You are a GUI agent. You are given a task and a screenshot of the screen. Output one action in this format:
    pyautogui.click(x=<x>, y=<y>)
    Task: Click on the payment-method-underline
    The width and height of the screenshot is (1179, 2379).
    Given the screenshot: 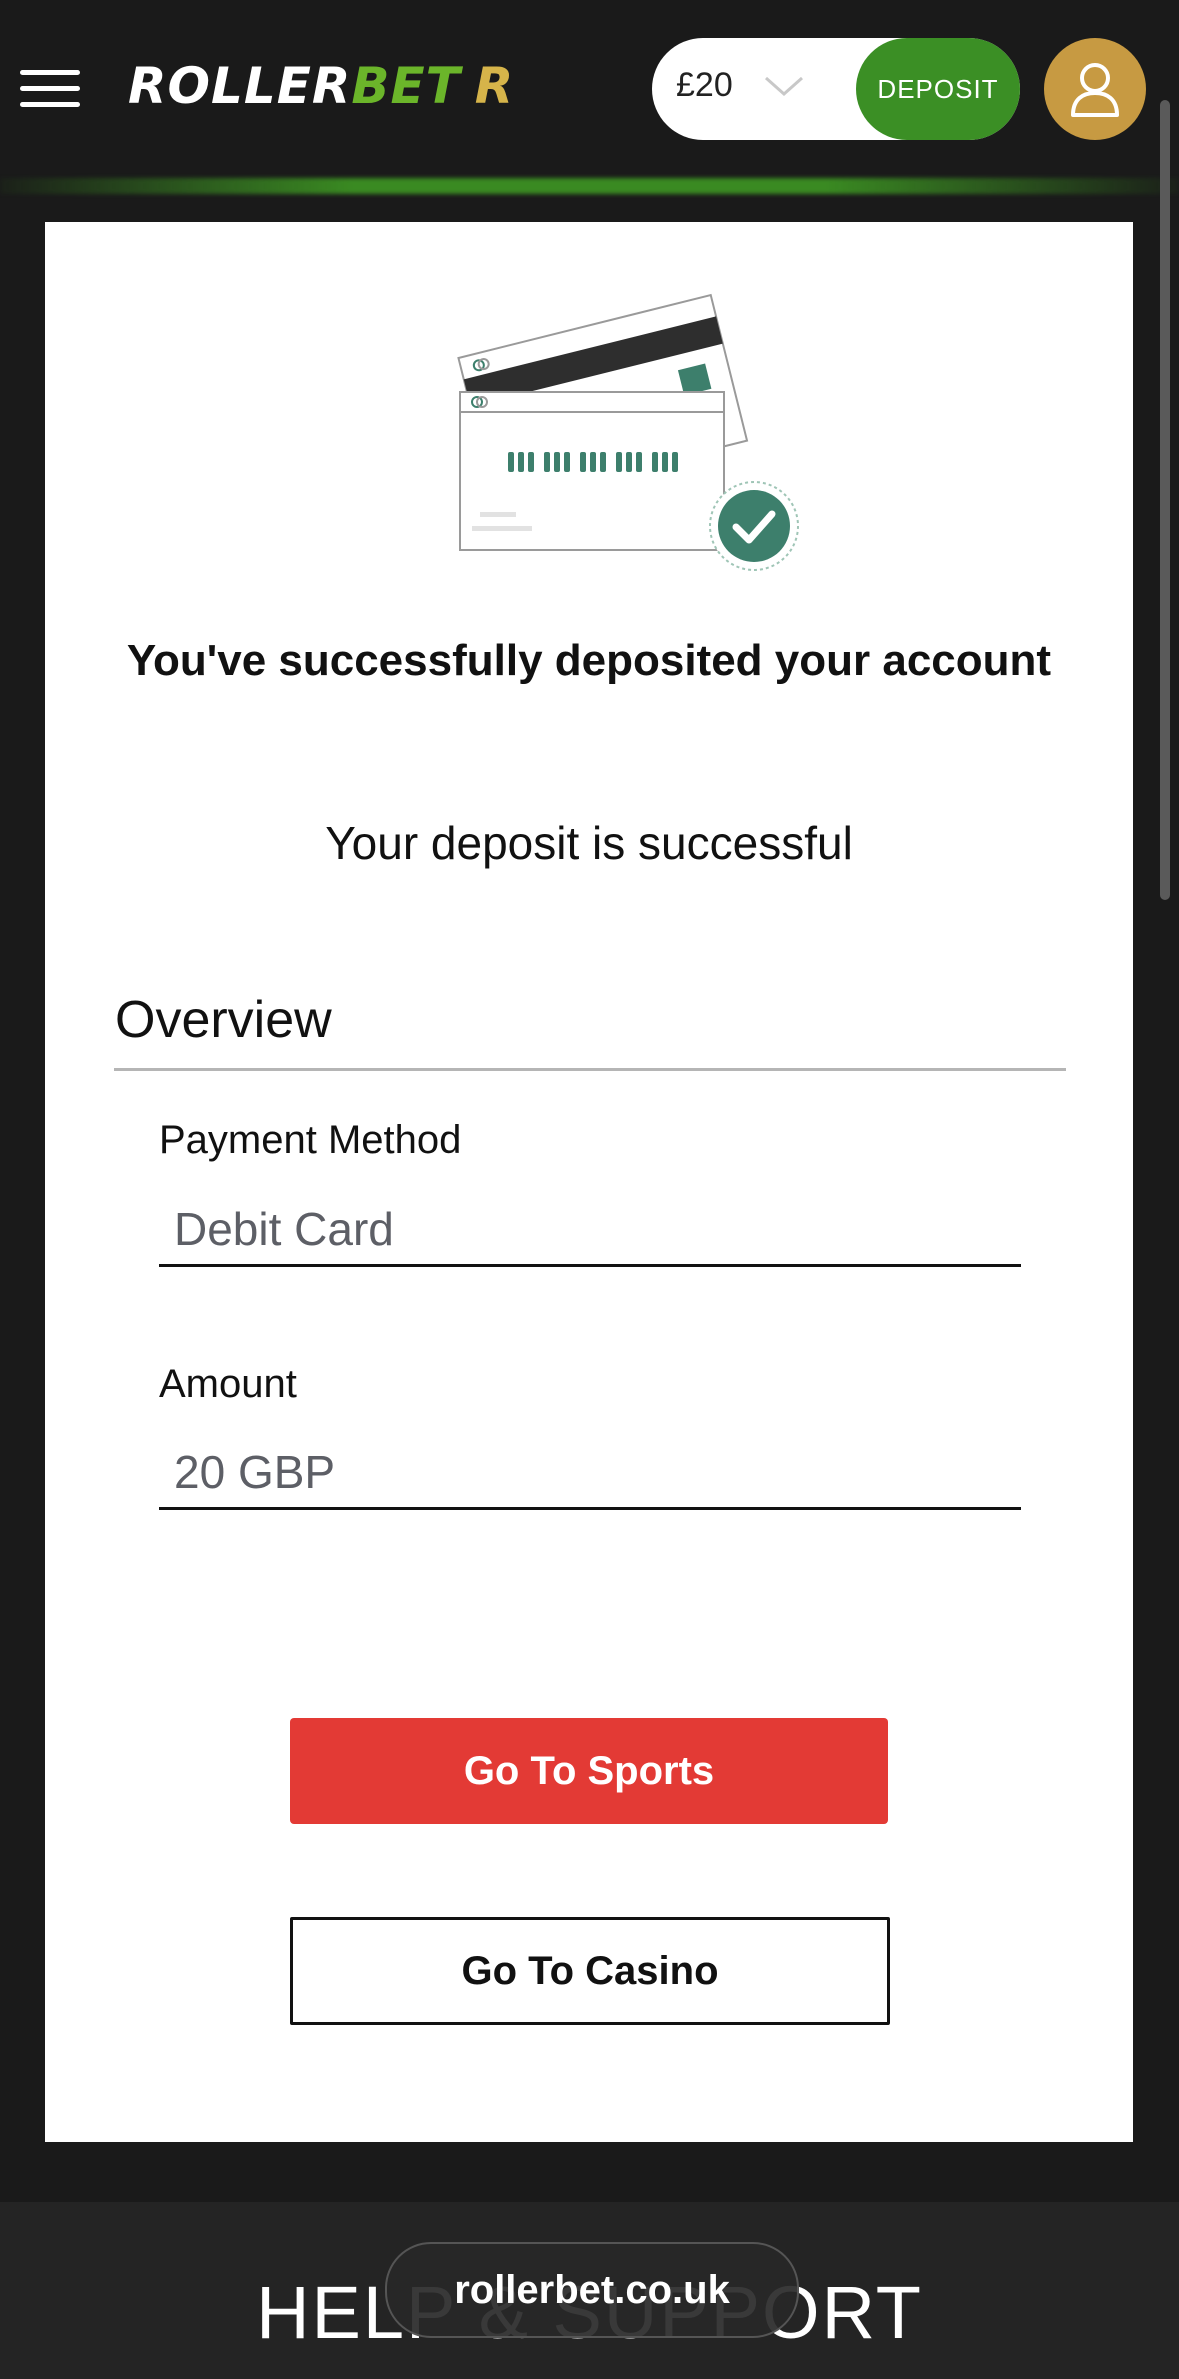 What is the action you would take?
    pyautogui.click(x=590, y=1265)
    